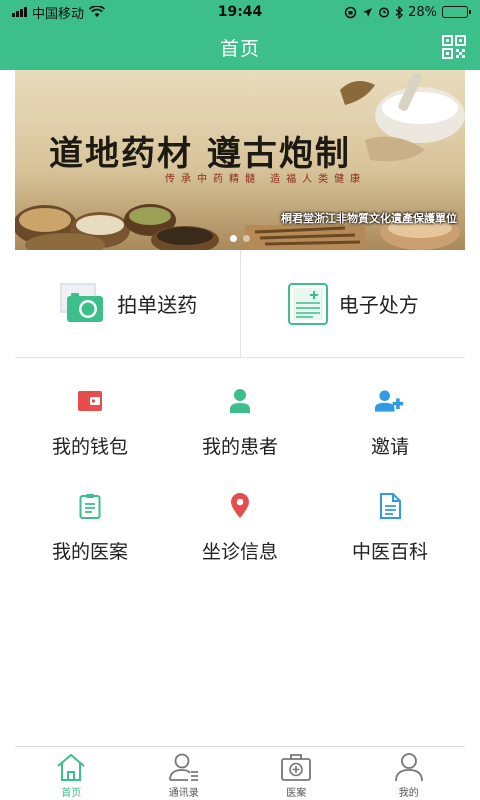 The image size is (480, 800). I want to click on tab-medical-cases-label: 医案, so click(296, 793).